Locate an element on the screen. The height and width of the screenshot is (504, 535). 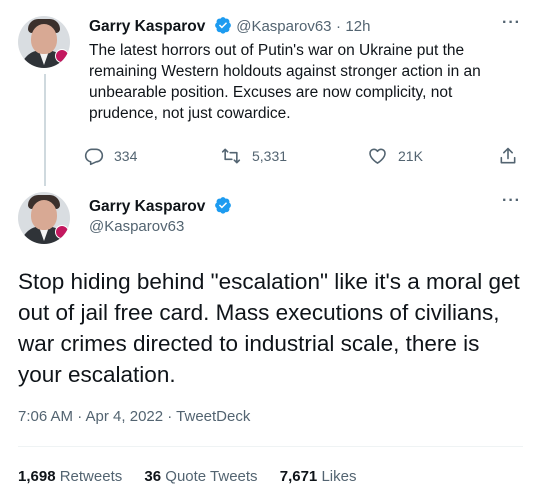
retweets-stat: 1,698 Retweets is located at coordinates (72, 476).